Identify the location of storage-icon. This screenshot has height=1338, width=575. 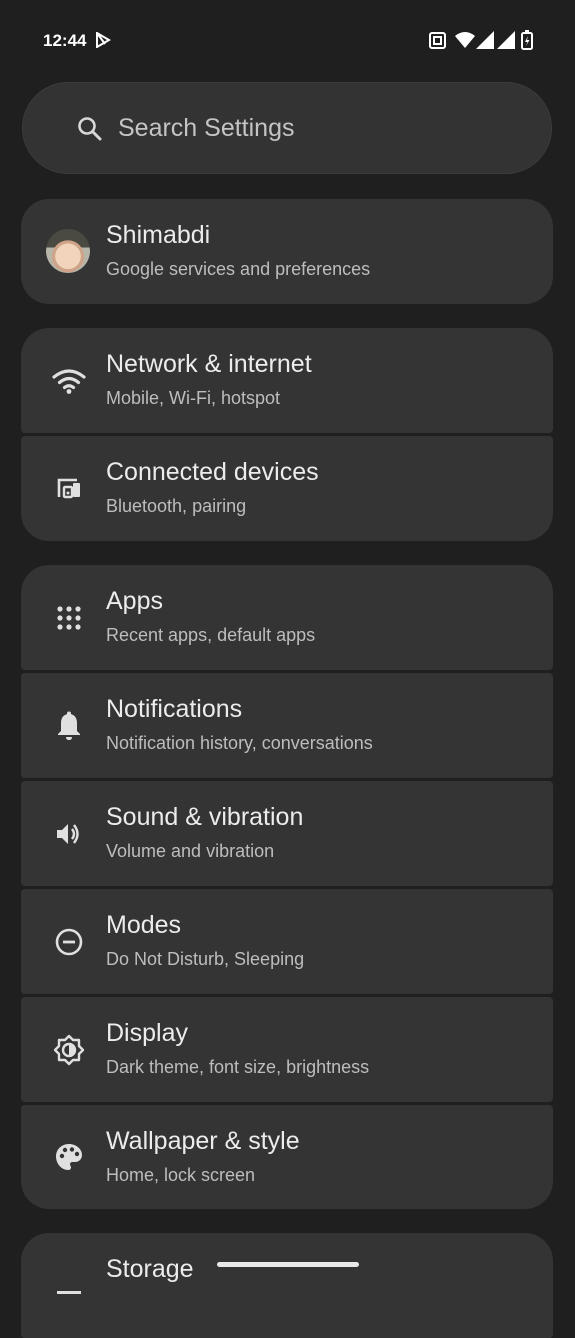
(69, 1293).